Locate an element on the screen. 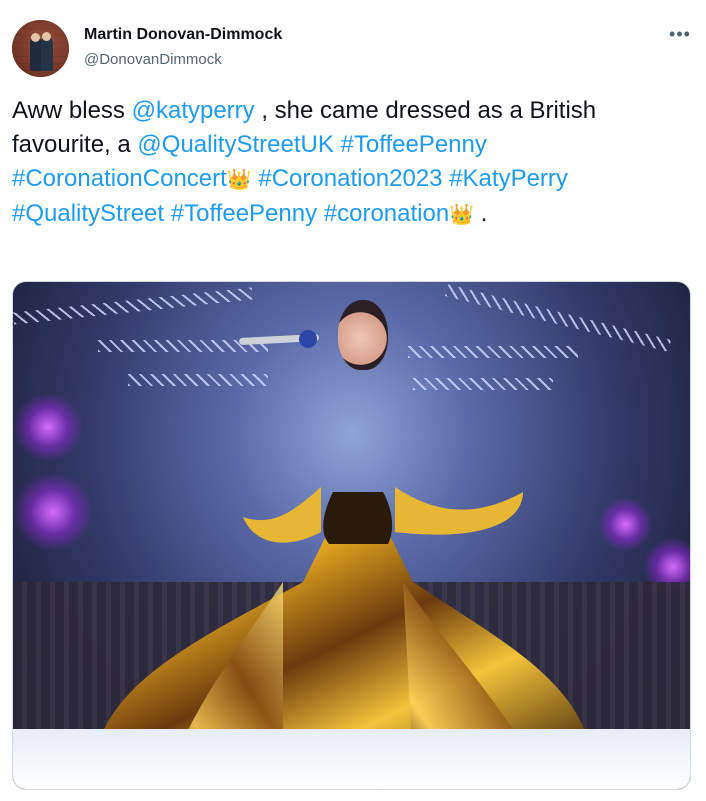  tweet-link: #QualityStreet is located at coordinates (88, 213).